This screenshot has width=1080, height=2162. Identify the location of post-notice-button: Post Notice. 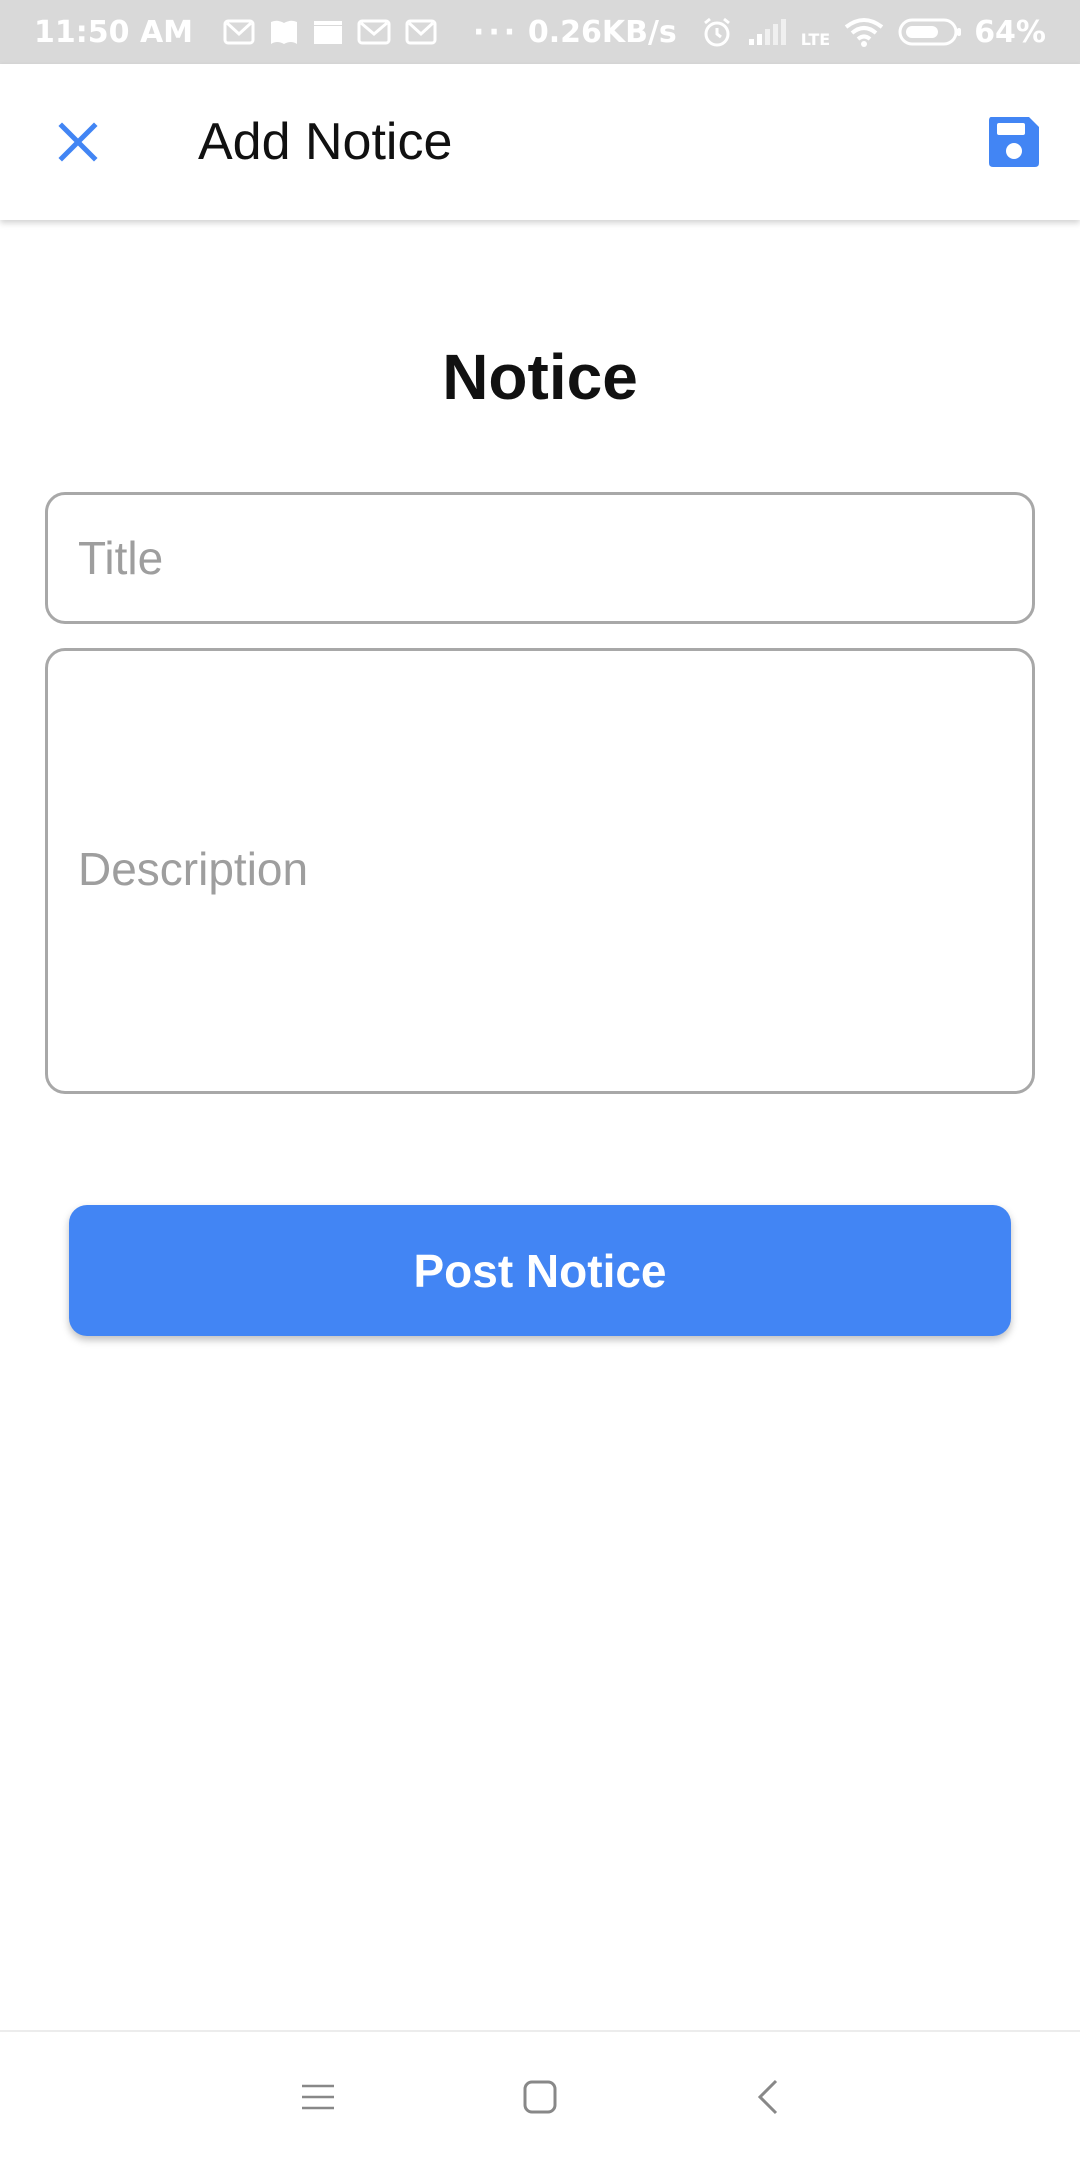
(540, 1270).